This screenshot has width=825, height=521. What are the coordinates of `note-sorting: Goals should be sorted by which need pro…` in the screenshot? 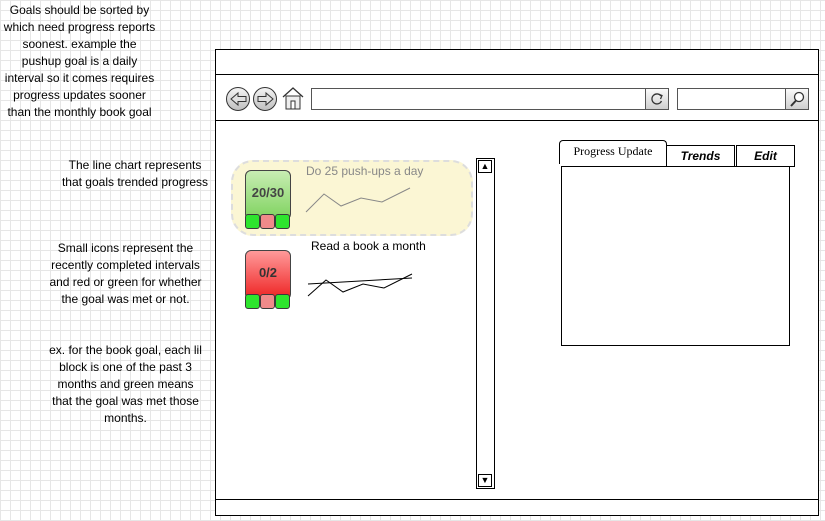 It's located at (79, 61).